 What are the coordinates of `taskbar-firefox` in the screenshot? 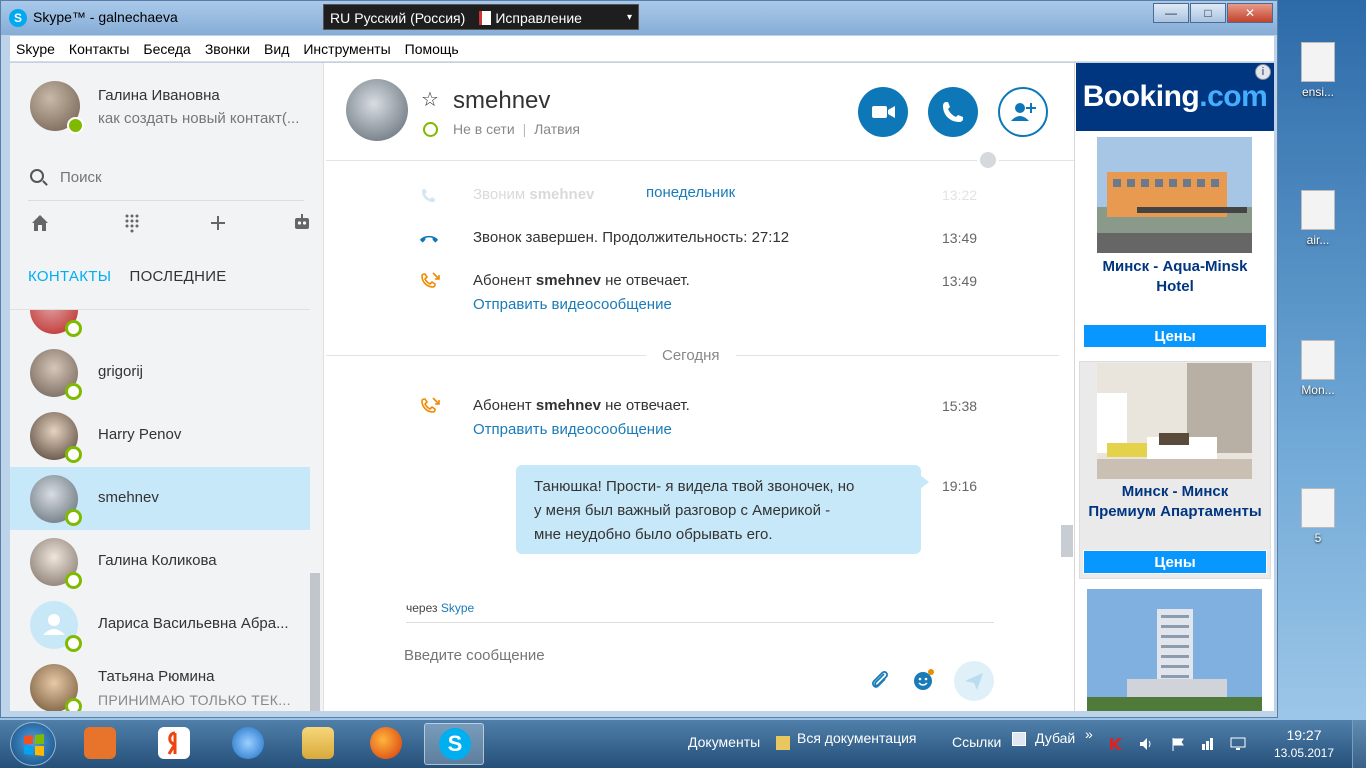 It's located at (386, 744).